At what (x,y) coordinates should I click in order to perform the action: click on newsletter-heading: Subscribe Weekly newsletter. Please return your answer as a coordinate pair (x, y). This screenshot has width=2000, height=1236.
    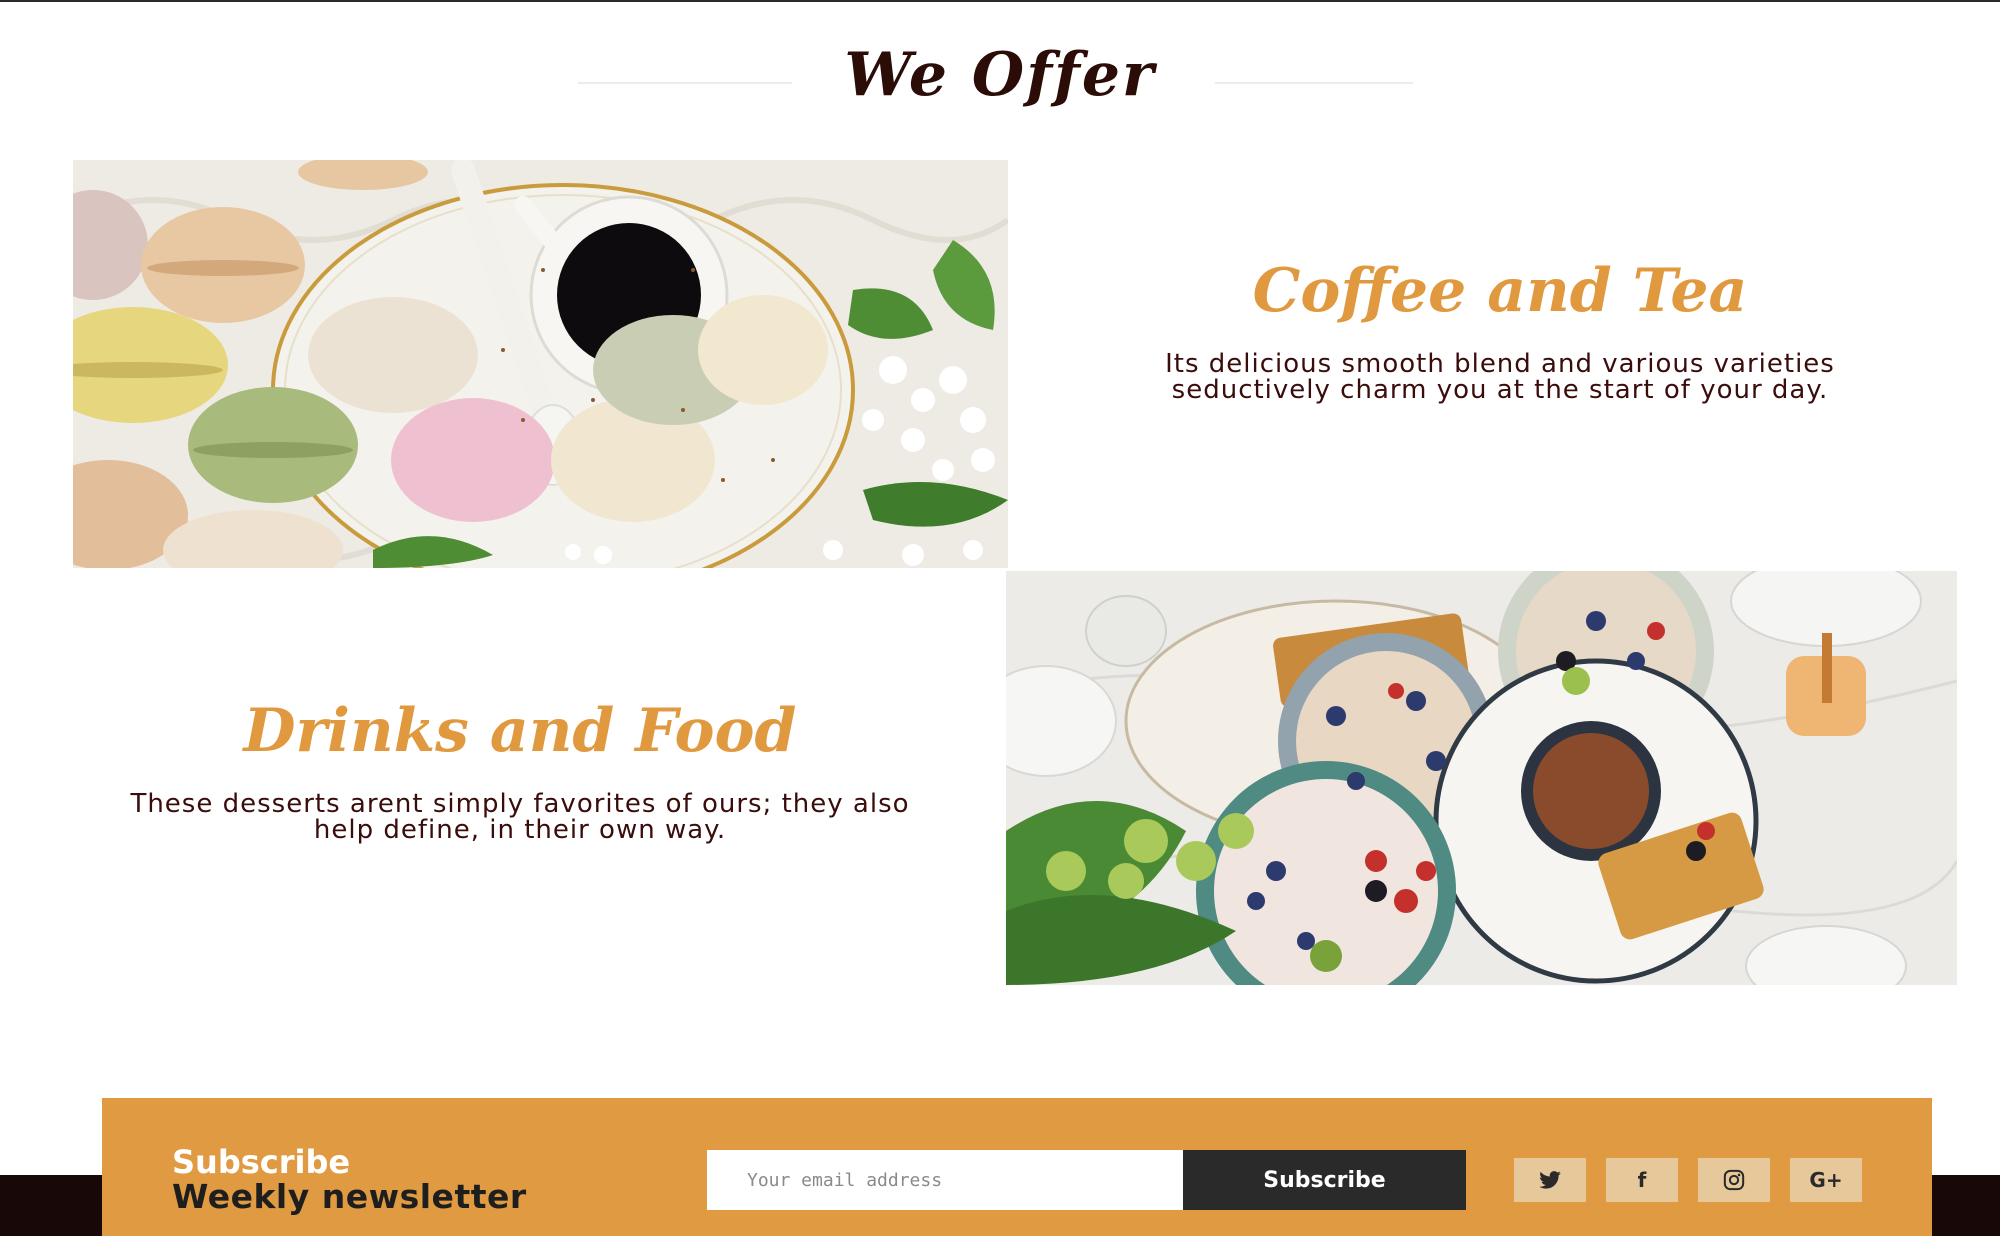
    Looking at the image, I should click on (349, 1179).